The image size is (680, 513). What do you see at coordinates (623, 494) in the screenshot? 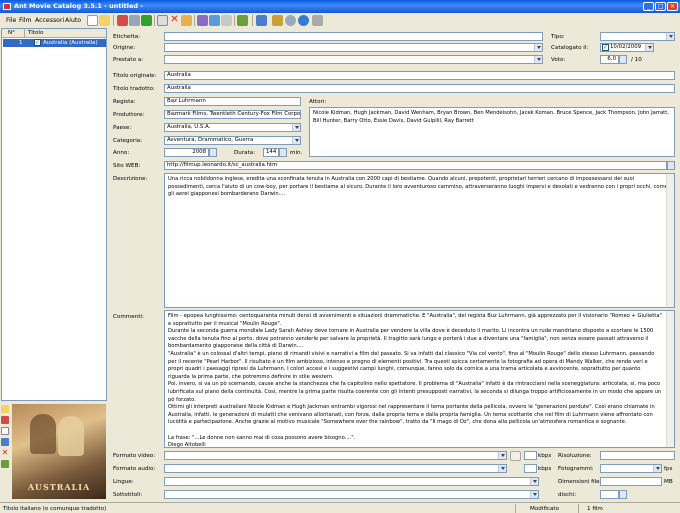
I see `dischi-spinner` at bounding box center [623, 494].